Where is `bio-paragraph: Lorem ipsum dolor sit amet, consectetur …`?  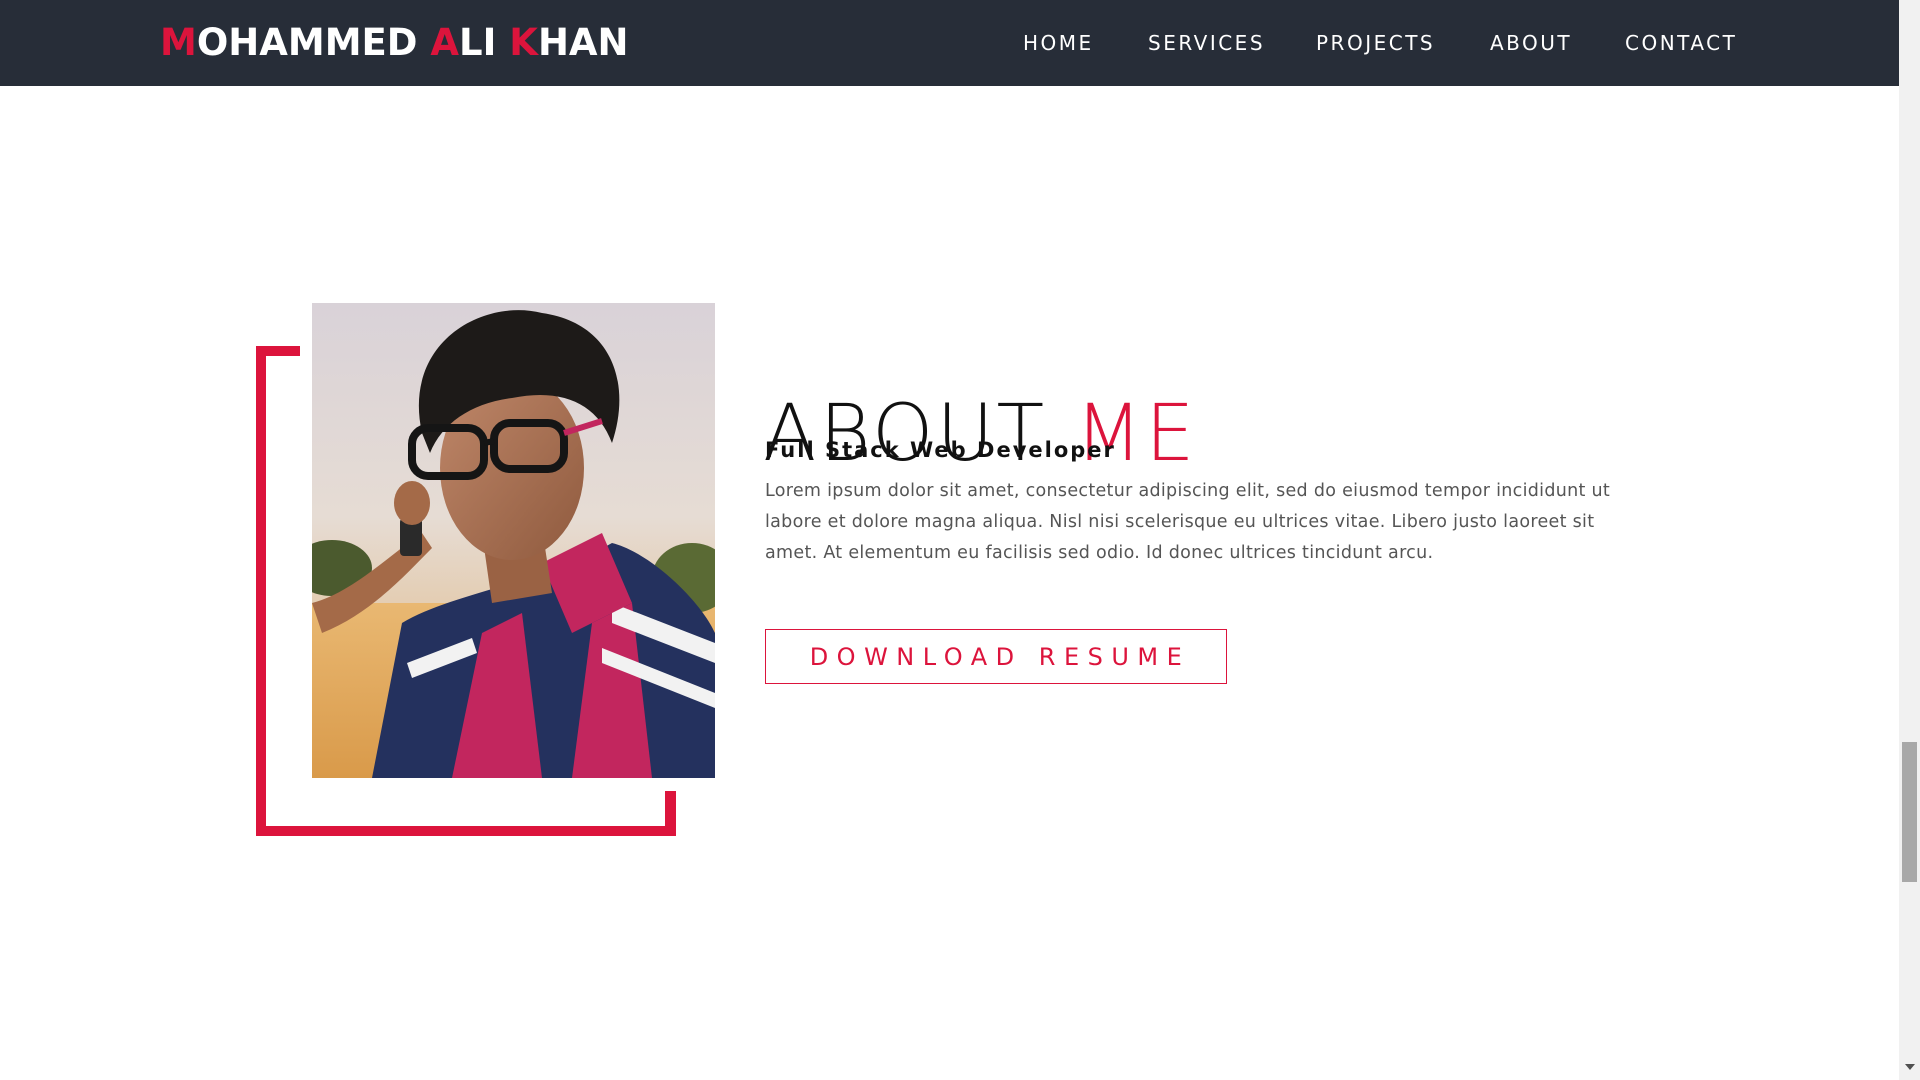
bio-paragraph: Lorem ipsum dolor sit amet, consectetur … is located at coordinates (1188, 522).